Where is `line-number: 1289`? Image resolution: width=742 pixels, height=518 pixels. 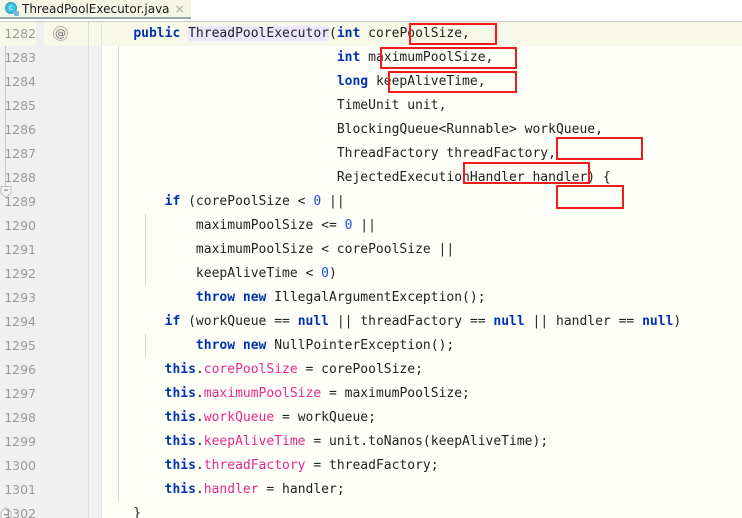
line-number: 1289 is located at coordinates (20, 201).